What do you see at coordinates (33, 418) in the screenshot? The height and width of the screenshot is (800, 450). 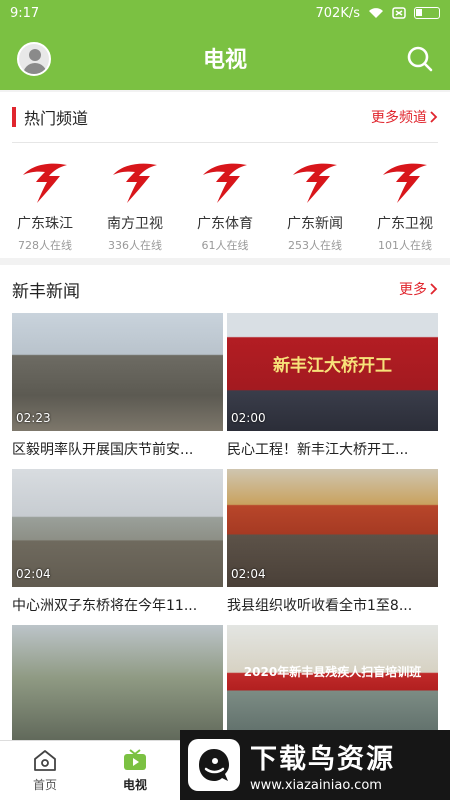 I see `video-duration: 02:23` at bounding box center [33, 418].